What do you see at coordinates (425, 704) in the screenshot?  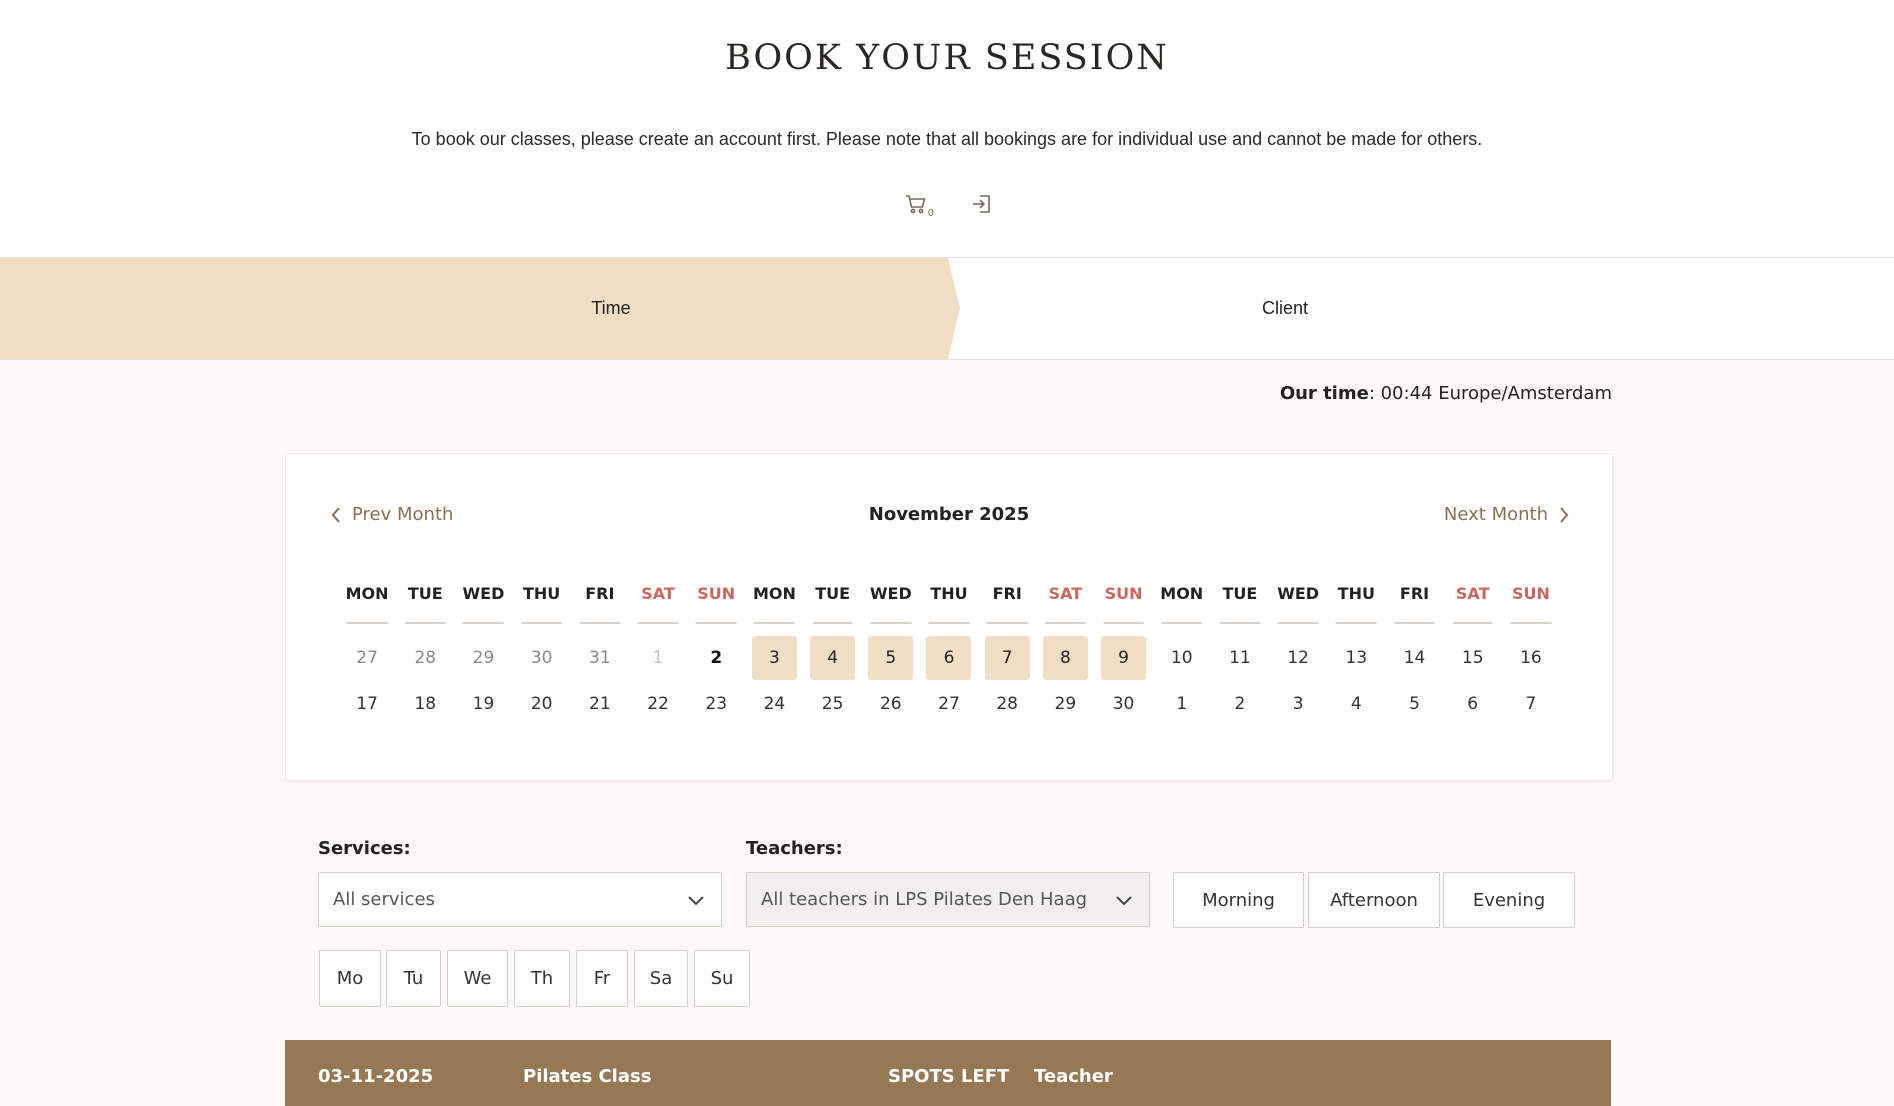 I see `calendar-day: 18` at bounding box center [425, 704].